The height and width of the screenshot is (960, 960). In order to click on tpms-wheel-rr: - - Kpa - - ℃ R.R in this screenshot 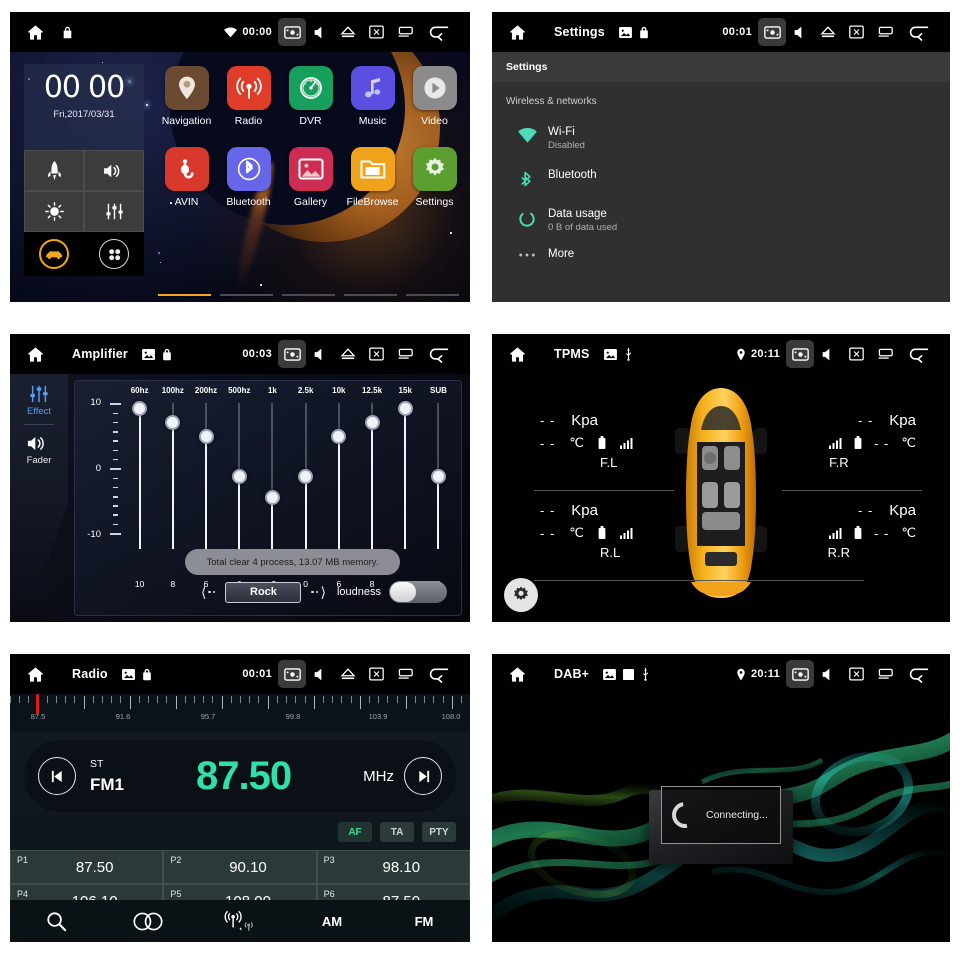, I will do `click(872, 531)`.